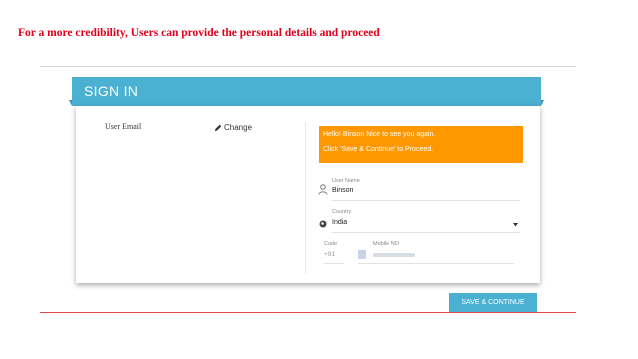 The height and width of the screenshot is (359, 638). What do you see at coordinates (111, 91) in the screenshot?
I see `signin-title: SIGN IN` at bounding box center [111, 91].